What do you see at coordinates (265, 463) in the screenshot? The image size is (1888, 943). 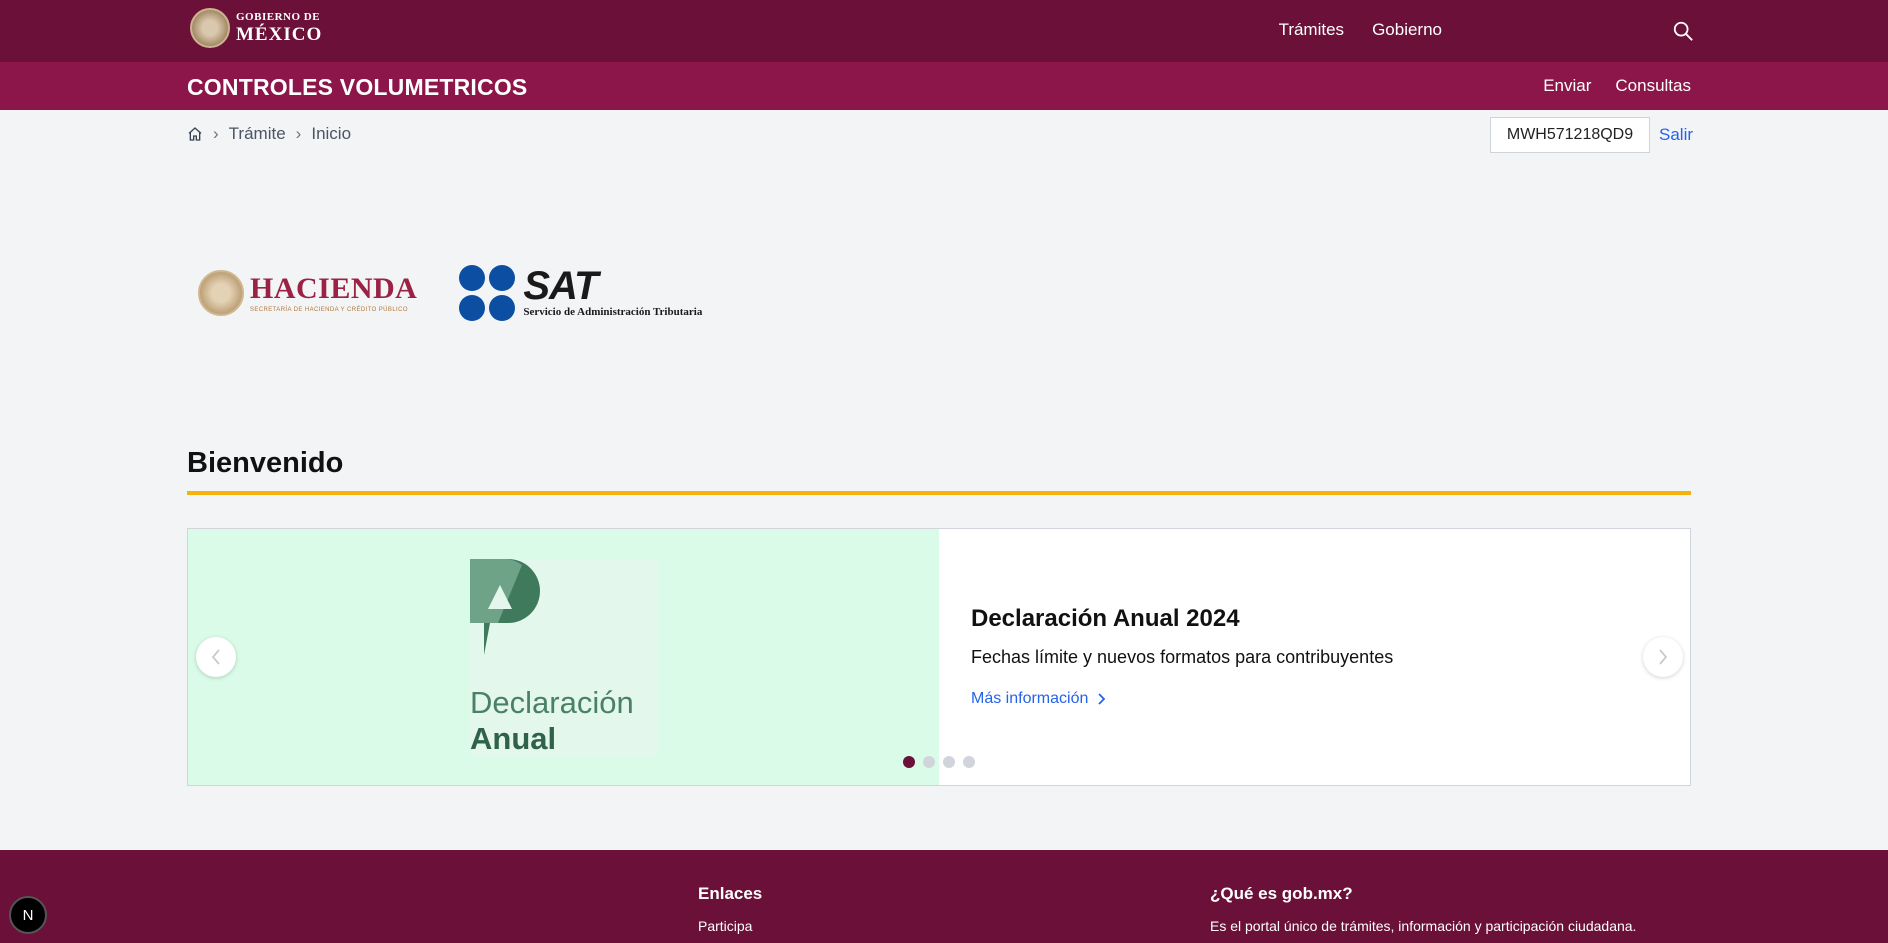 I see `welcome-title: Bienvenido` at bounding box center [265, 463].